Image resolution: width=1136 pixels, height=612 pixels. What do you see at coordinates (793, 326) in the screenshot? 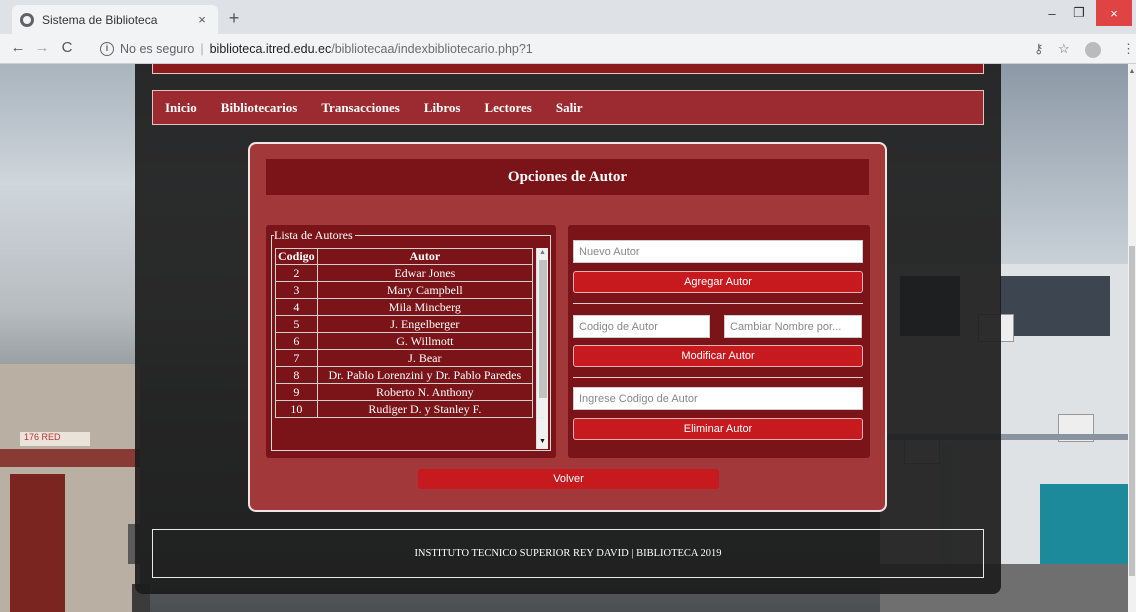
I see `rename-author-input` at bounding box center [793, 326].